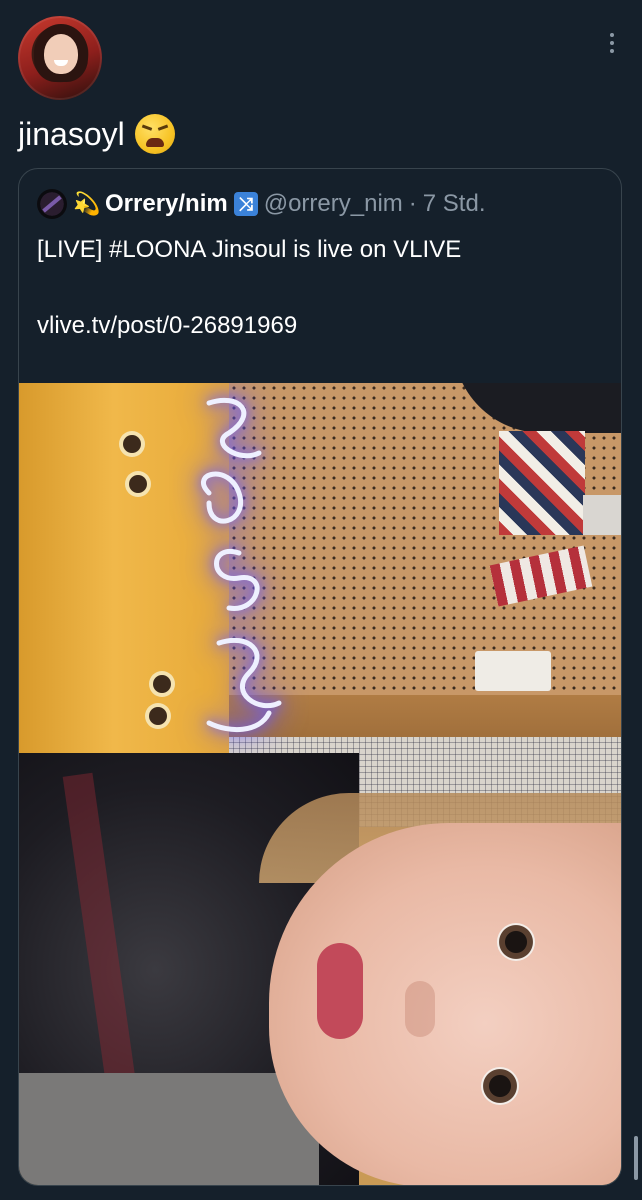  I want to click on quoted-text-line-1: [LIVE] #LOONA Jinsoul is live on VLIVE, so click(249, 249).